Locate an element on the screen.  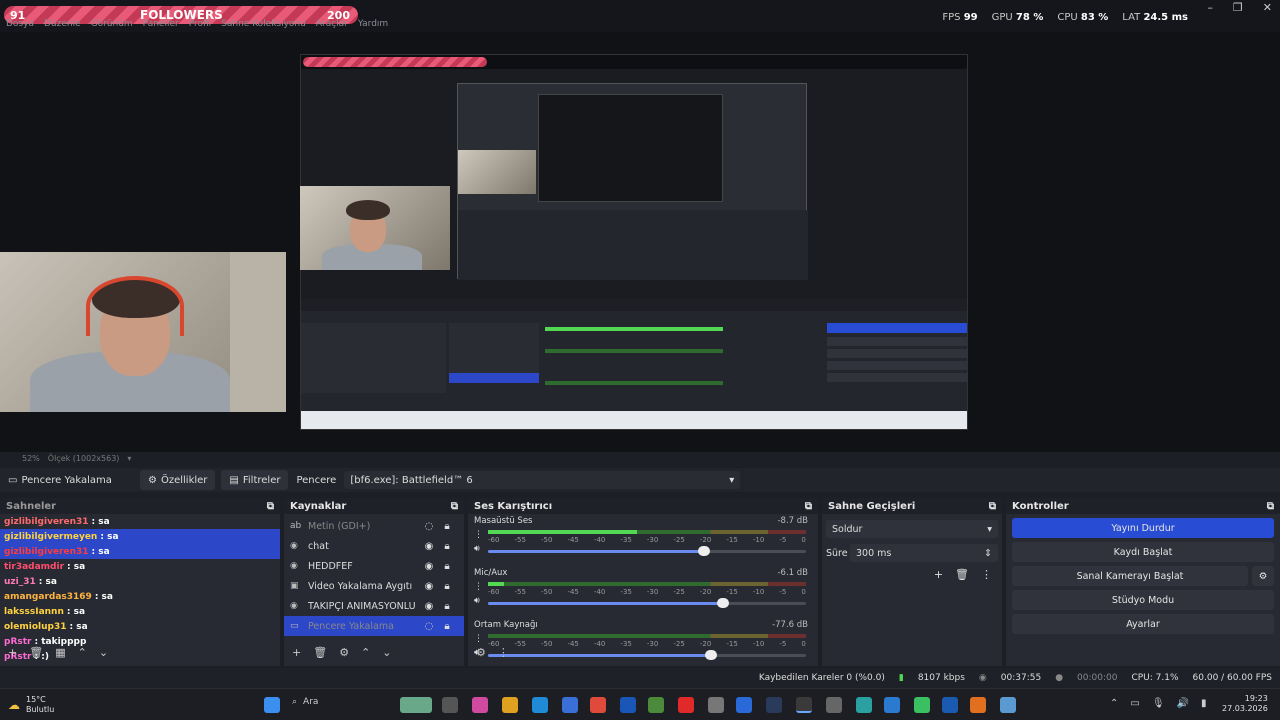
app-icon-chrome-alt is located at coordinates (892, 705).